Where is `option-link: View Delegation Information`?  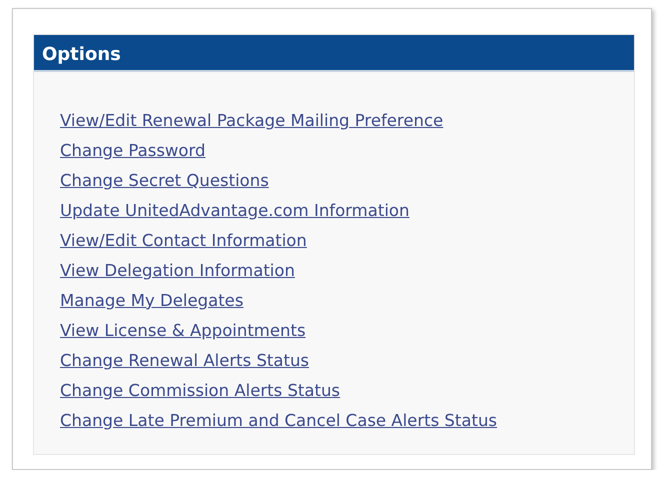
option-link: View Delegation Information is located at coordinates (177, 271).